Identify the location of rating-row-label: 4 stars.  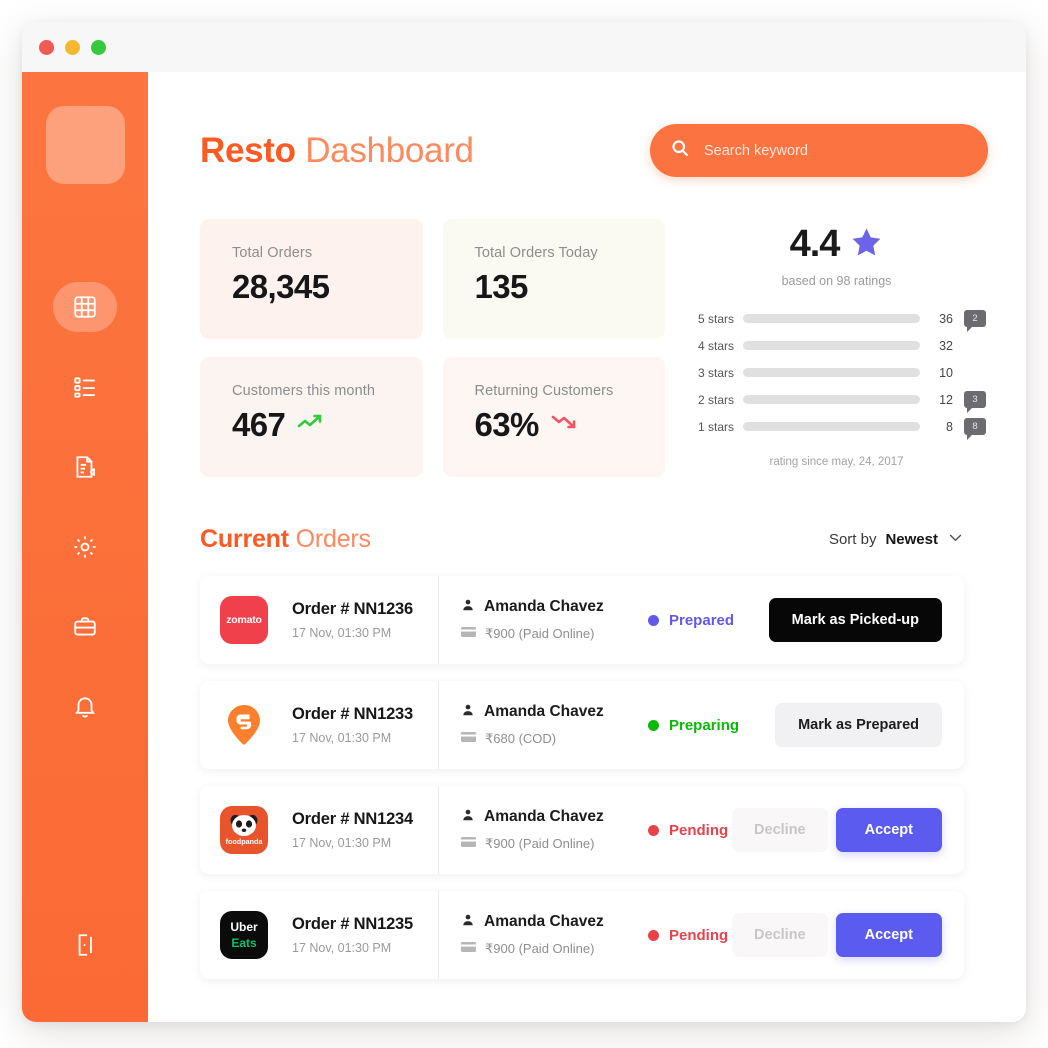
(715, 345).